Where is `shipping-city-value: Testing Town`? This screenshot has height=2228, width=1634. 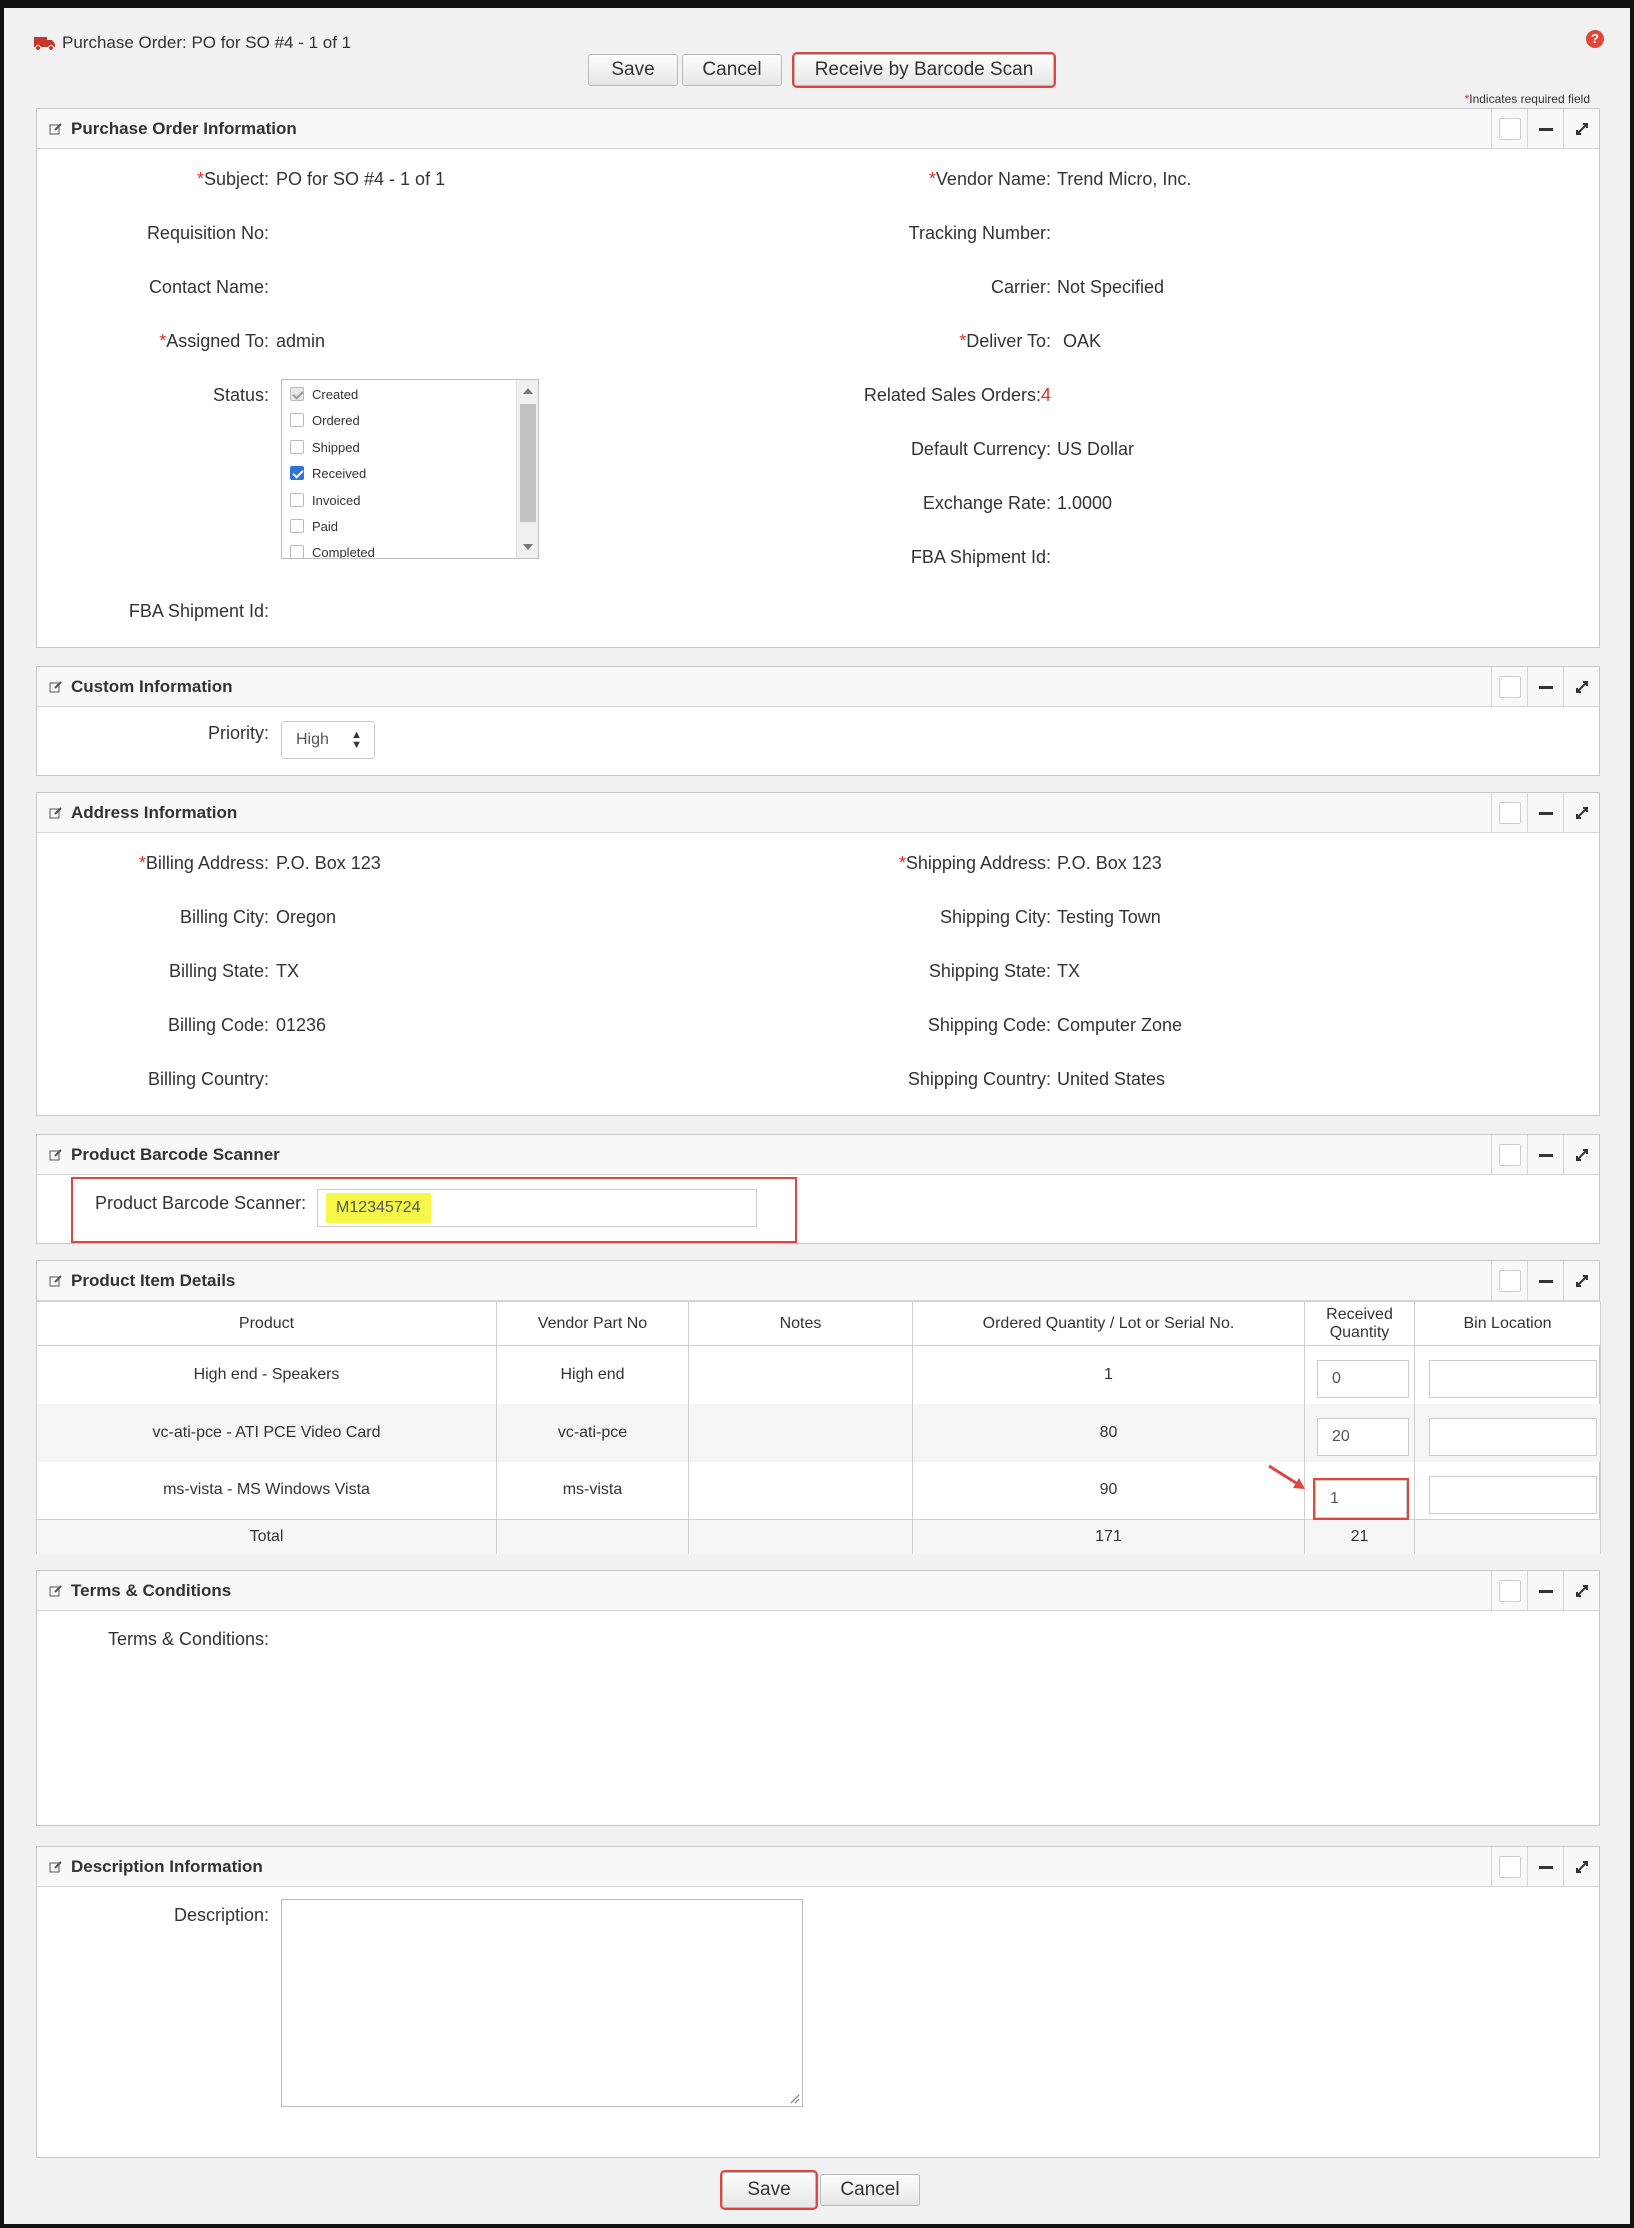 shipping-city-value: Testing Town is located at coordinates (1109, 917).